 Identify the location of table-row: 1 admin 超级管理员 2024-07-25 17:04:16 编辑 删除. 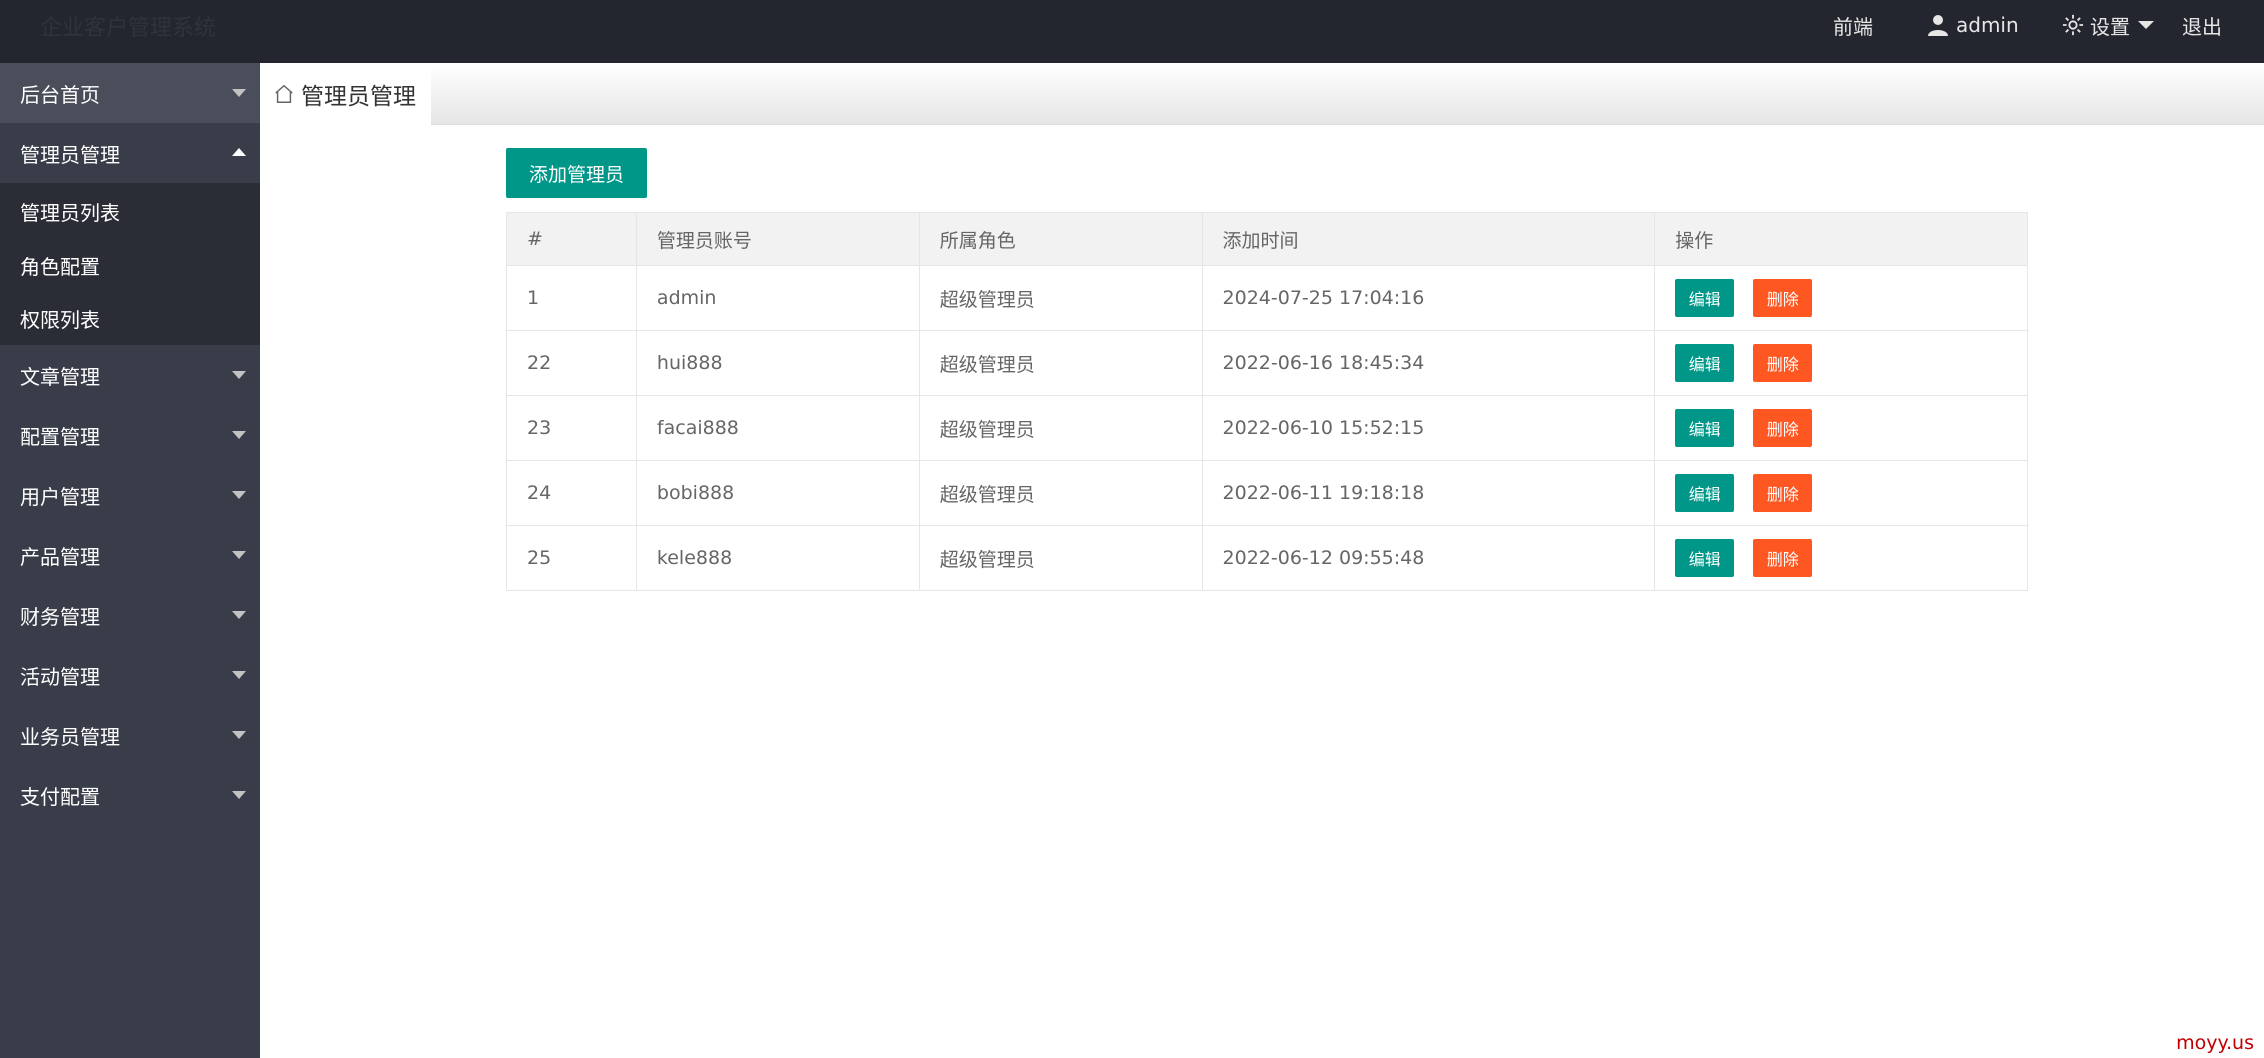
(1267, 298).